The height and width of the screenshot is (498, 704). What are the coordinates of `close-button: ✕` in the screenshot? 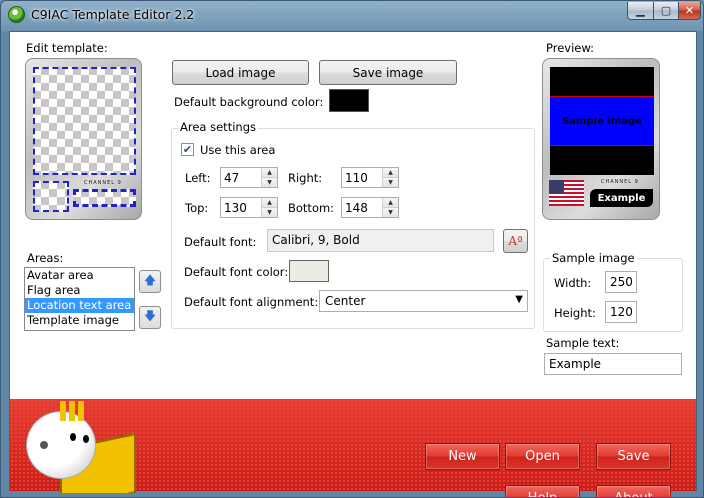 It's located at (689, 11).